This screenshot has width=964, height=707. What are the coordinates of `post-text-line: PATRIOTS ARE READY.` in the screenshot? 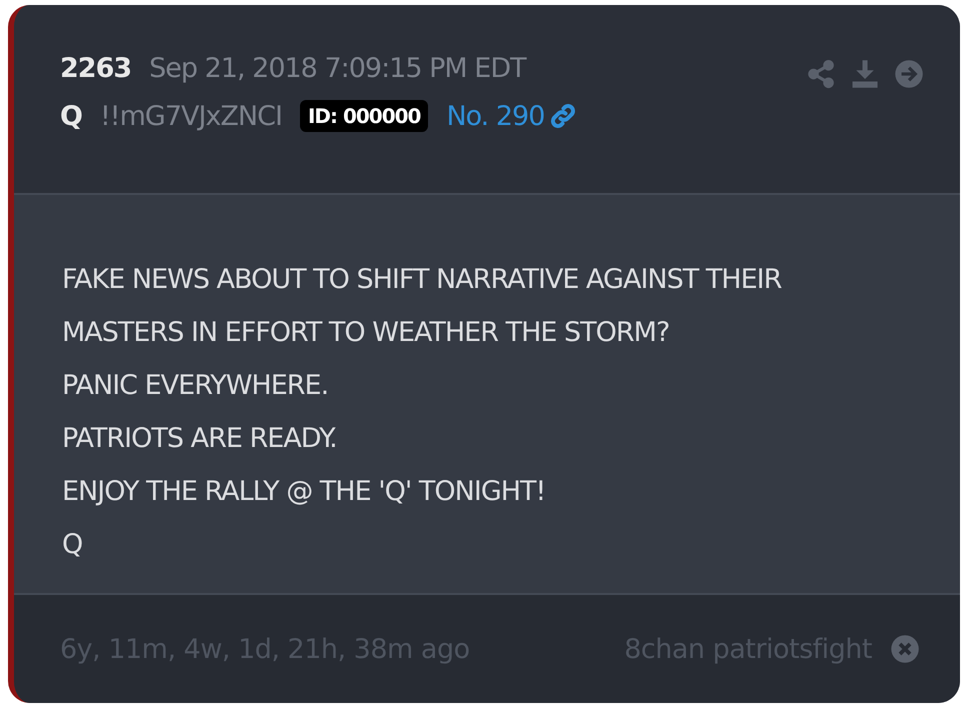 It's located at (200, 439).